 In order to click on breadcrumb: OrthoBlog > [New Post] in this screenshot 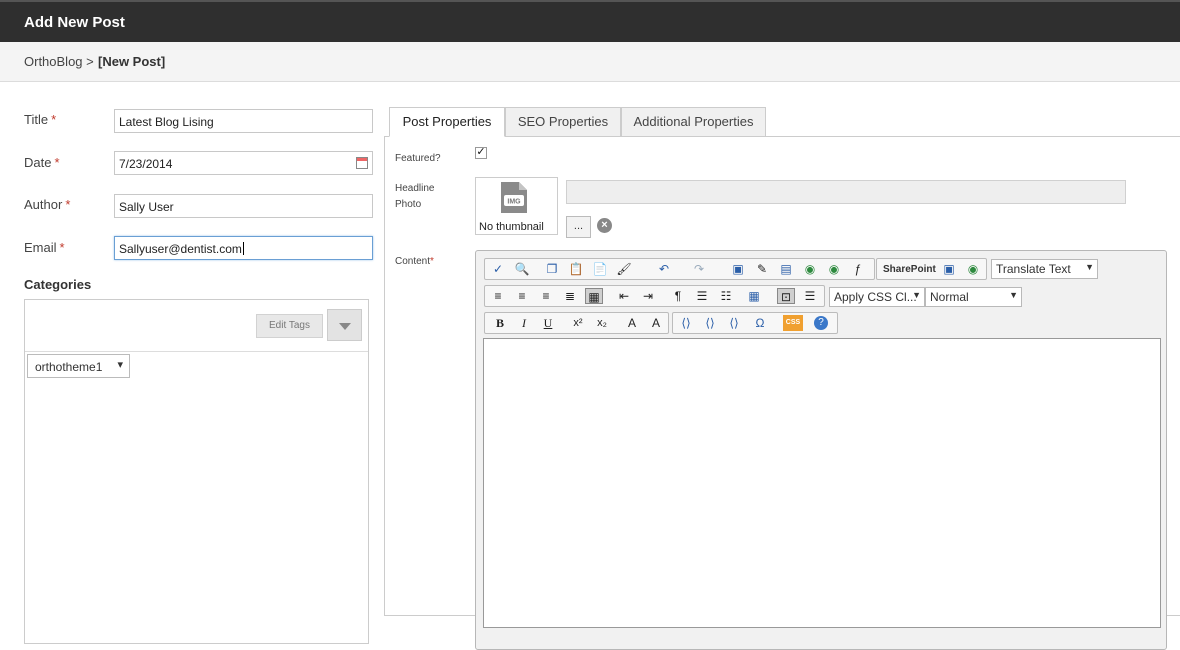, I will do `click(590, 62)`.